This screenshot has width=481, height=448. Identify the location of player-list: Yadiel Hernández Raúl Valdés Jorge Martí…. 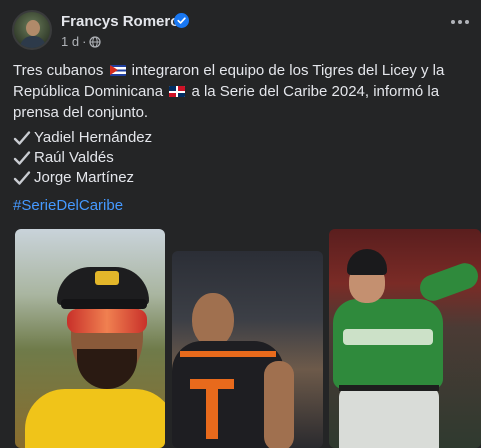
(82, 158).